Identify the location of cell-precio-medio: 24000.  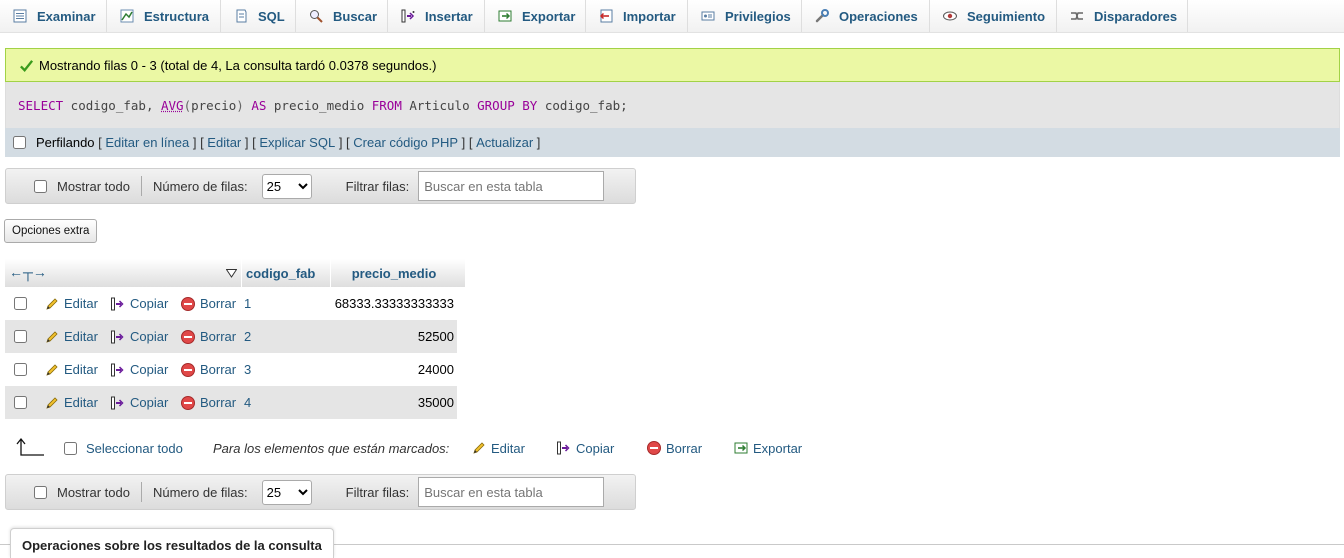
(436, 369).